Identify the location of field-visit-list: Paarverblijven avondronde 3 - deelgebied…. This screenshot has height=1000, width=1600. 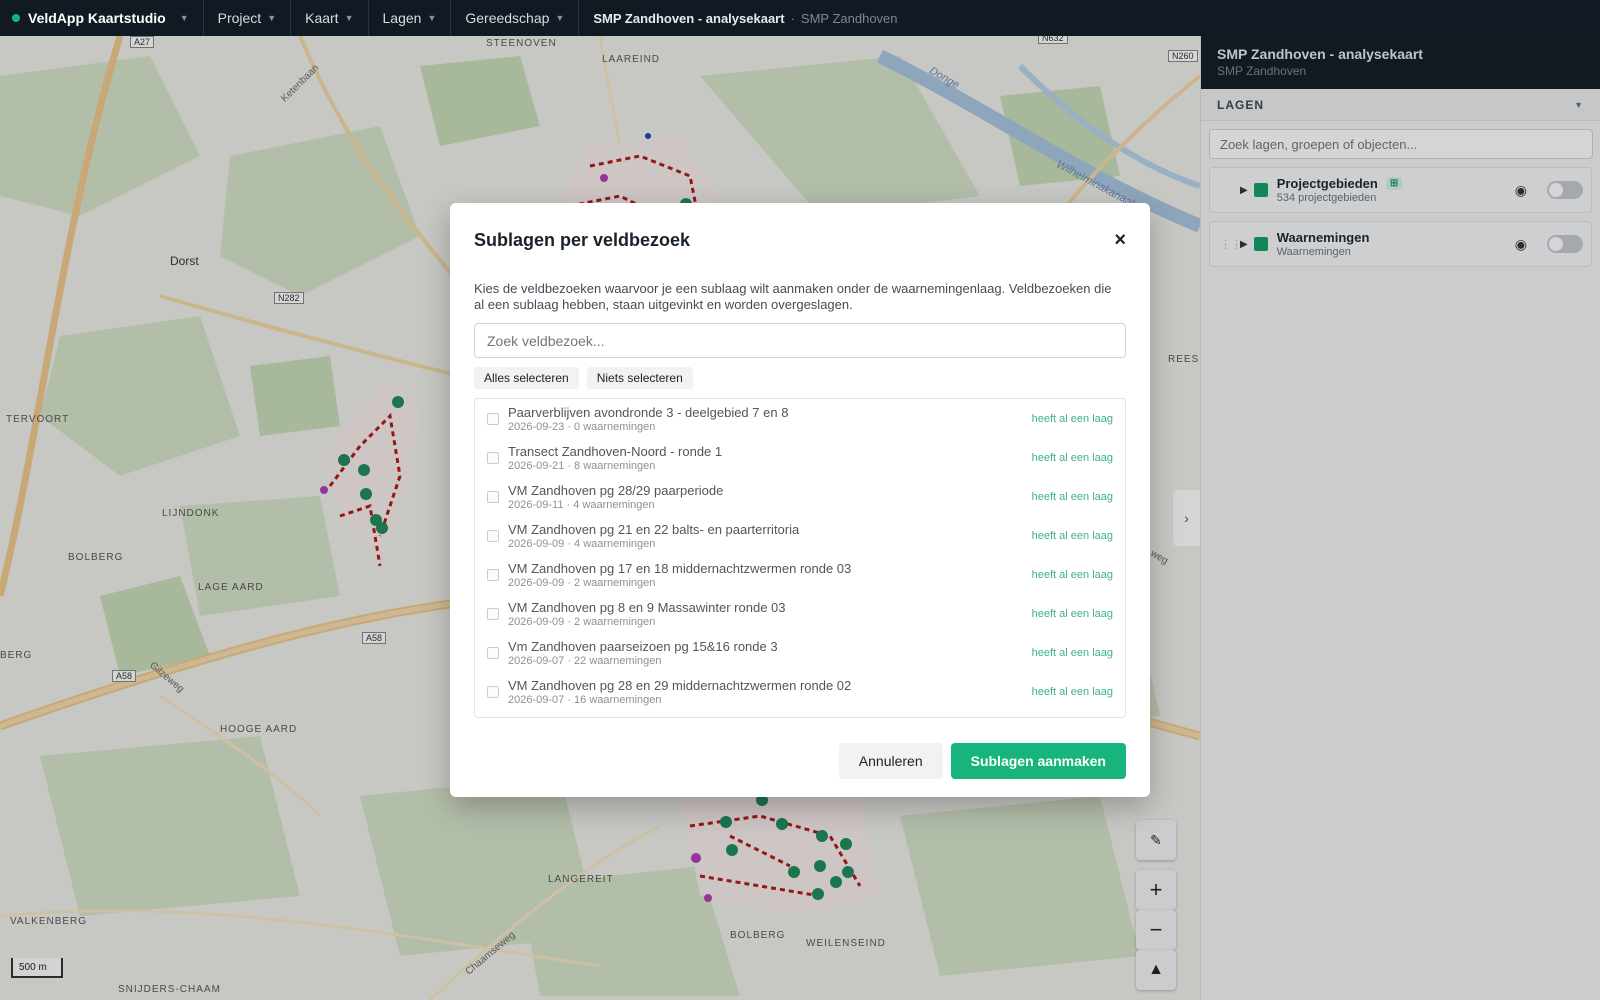
(800, 558).